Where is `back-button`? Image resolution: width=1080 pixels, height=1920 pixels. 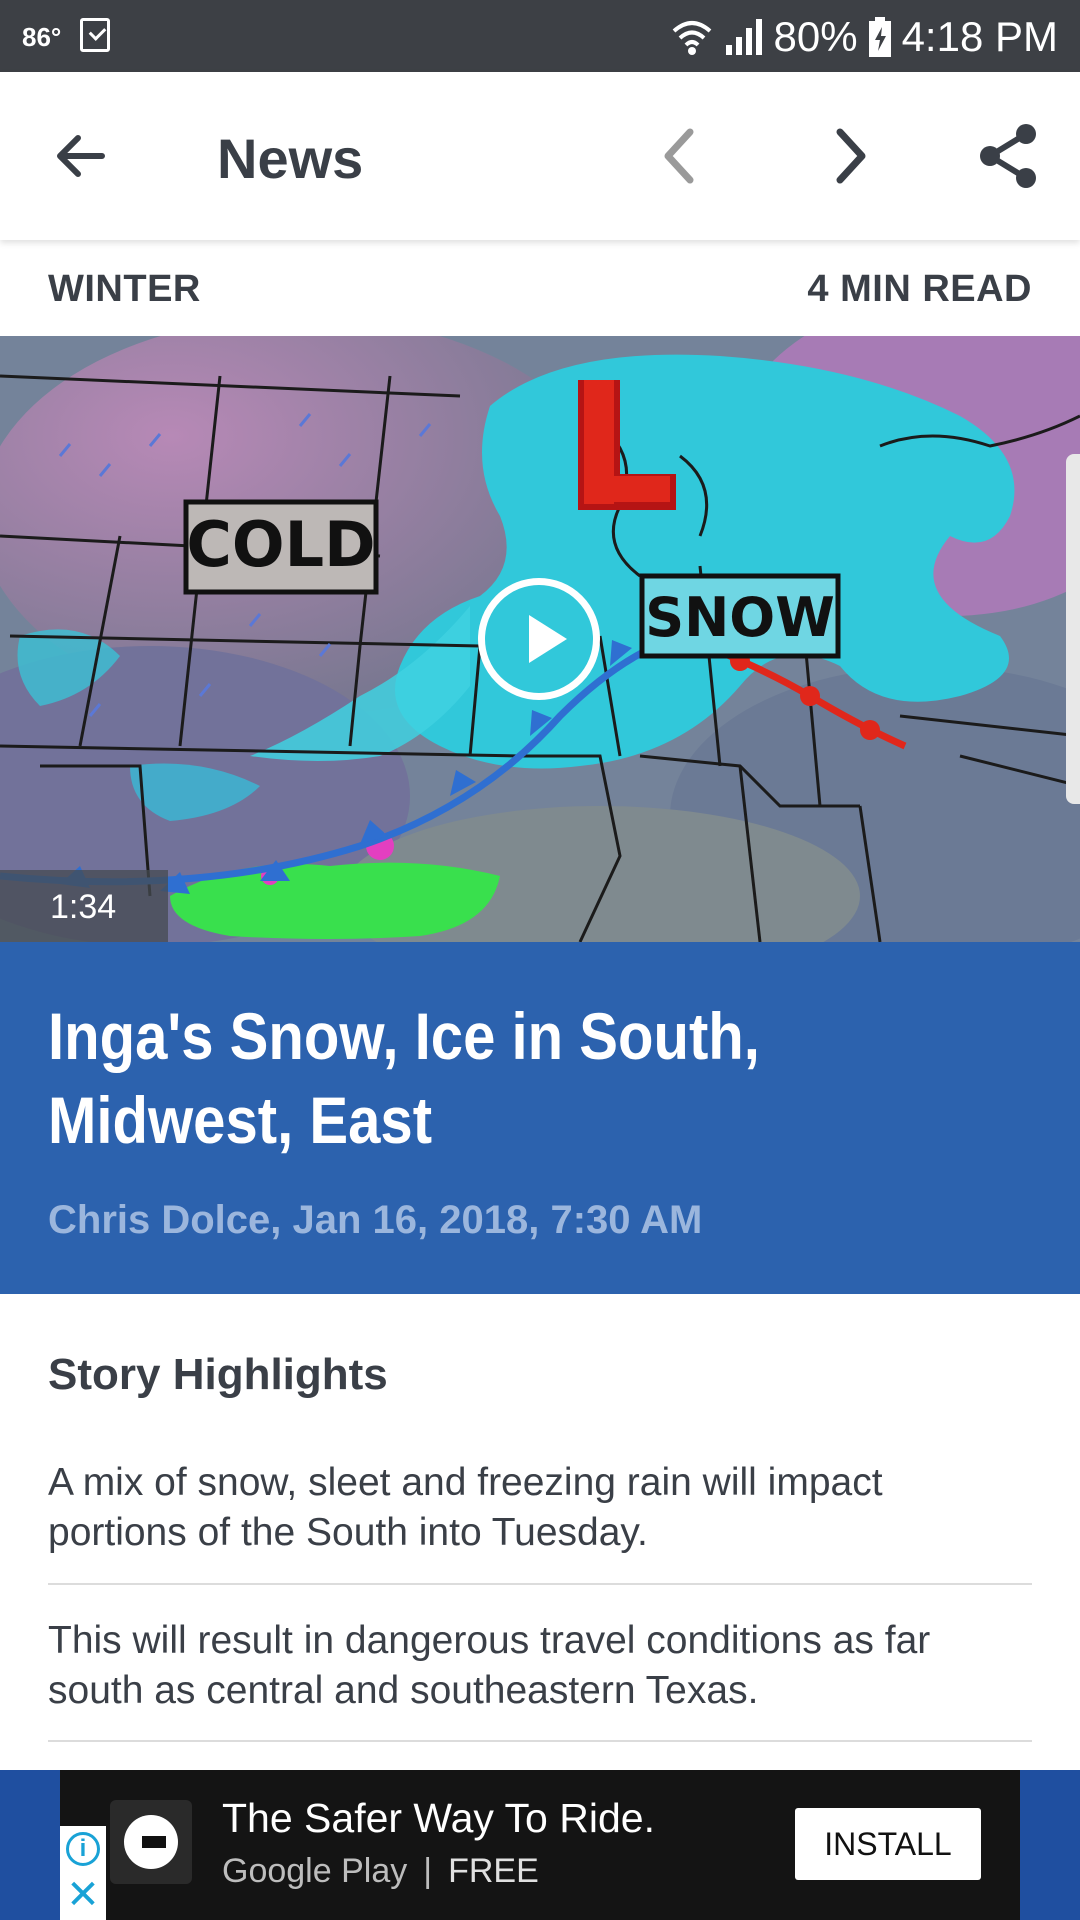
back-button is located at coordinates (80, 156).